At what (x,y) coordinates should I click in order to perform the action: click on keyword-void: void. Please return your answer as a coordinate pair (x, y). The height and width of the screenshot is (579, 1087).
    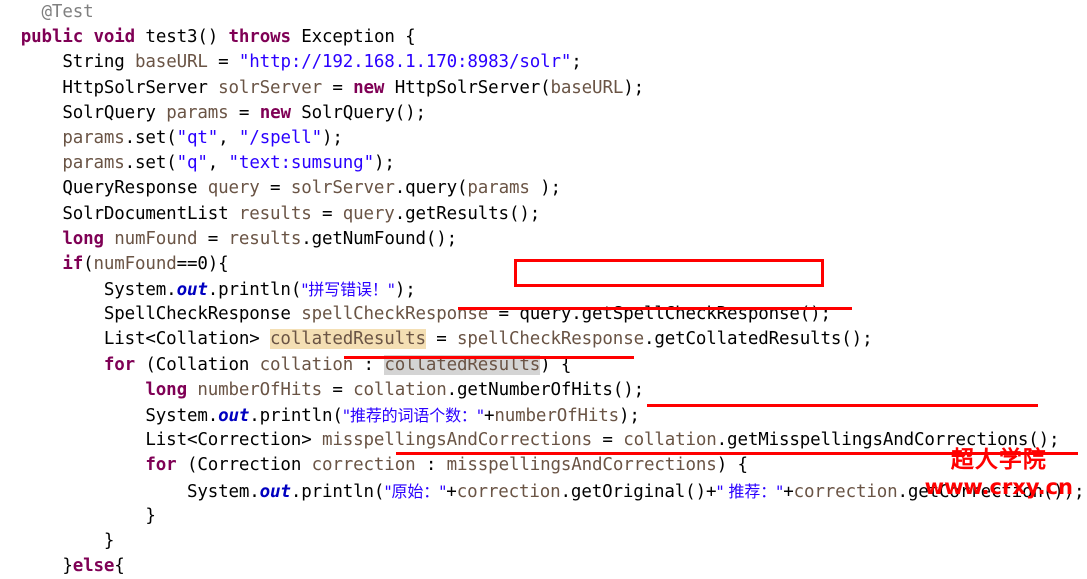
    Looking at the image, I should click on (114, 37).